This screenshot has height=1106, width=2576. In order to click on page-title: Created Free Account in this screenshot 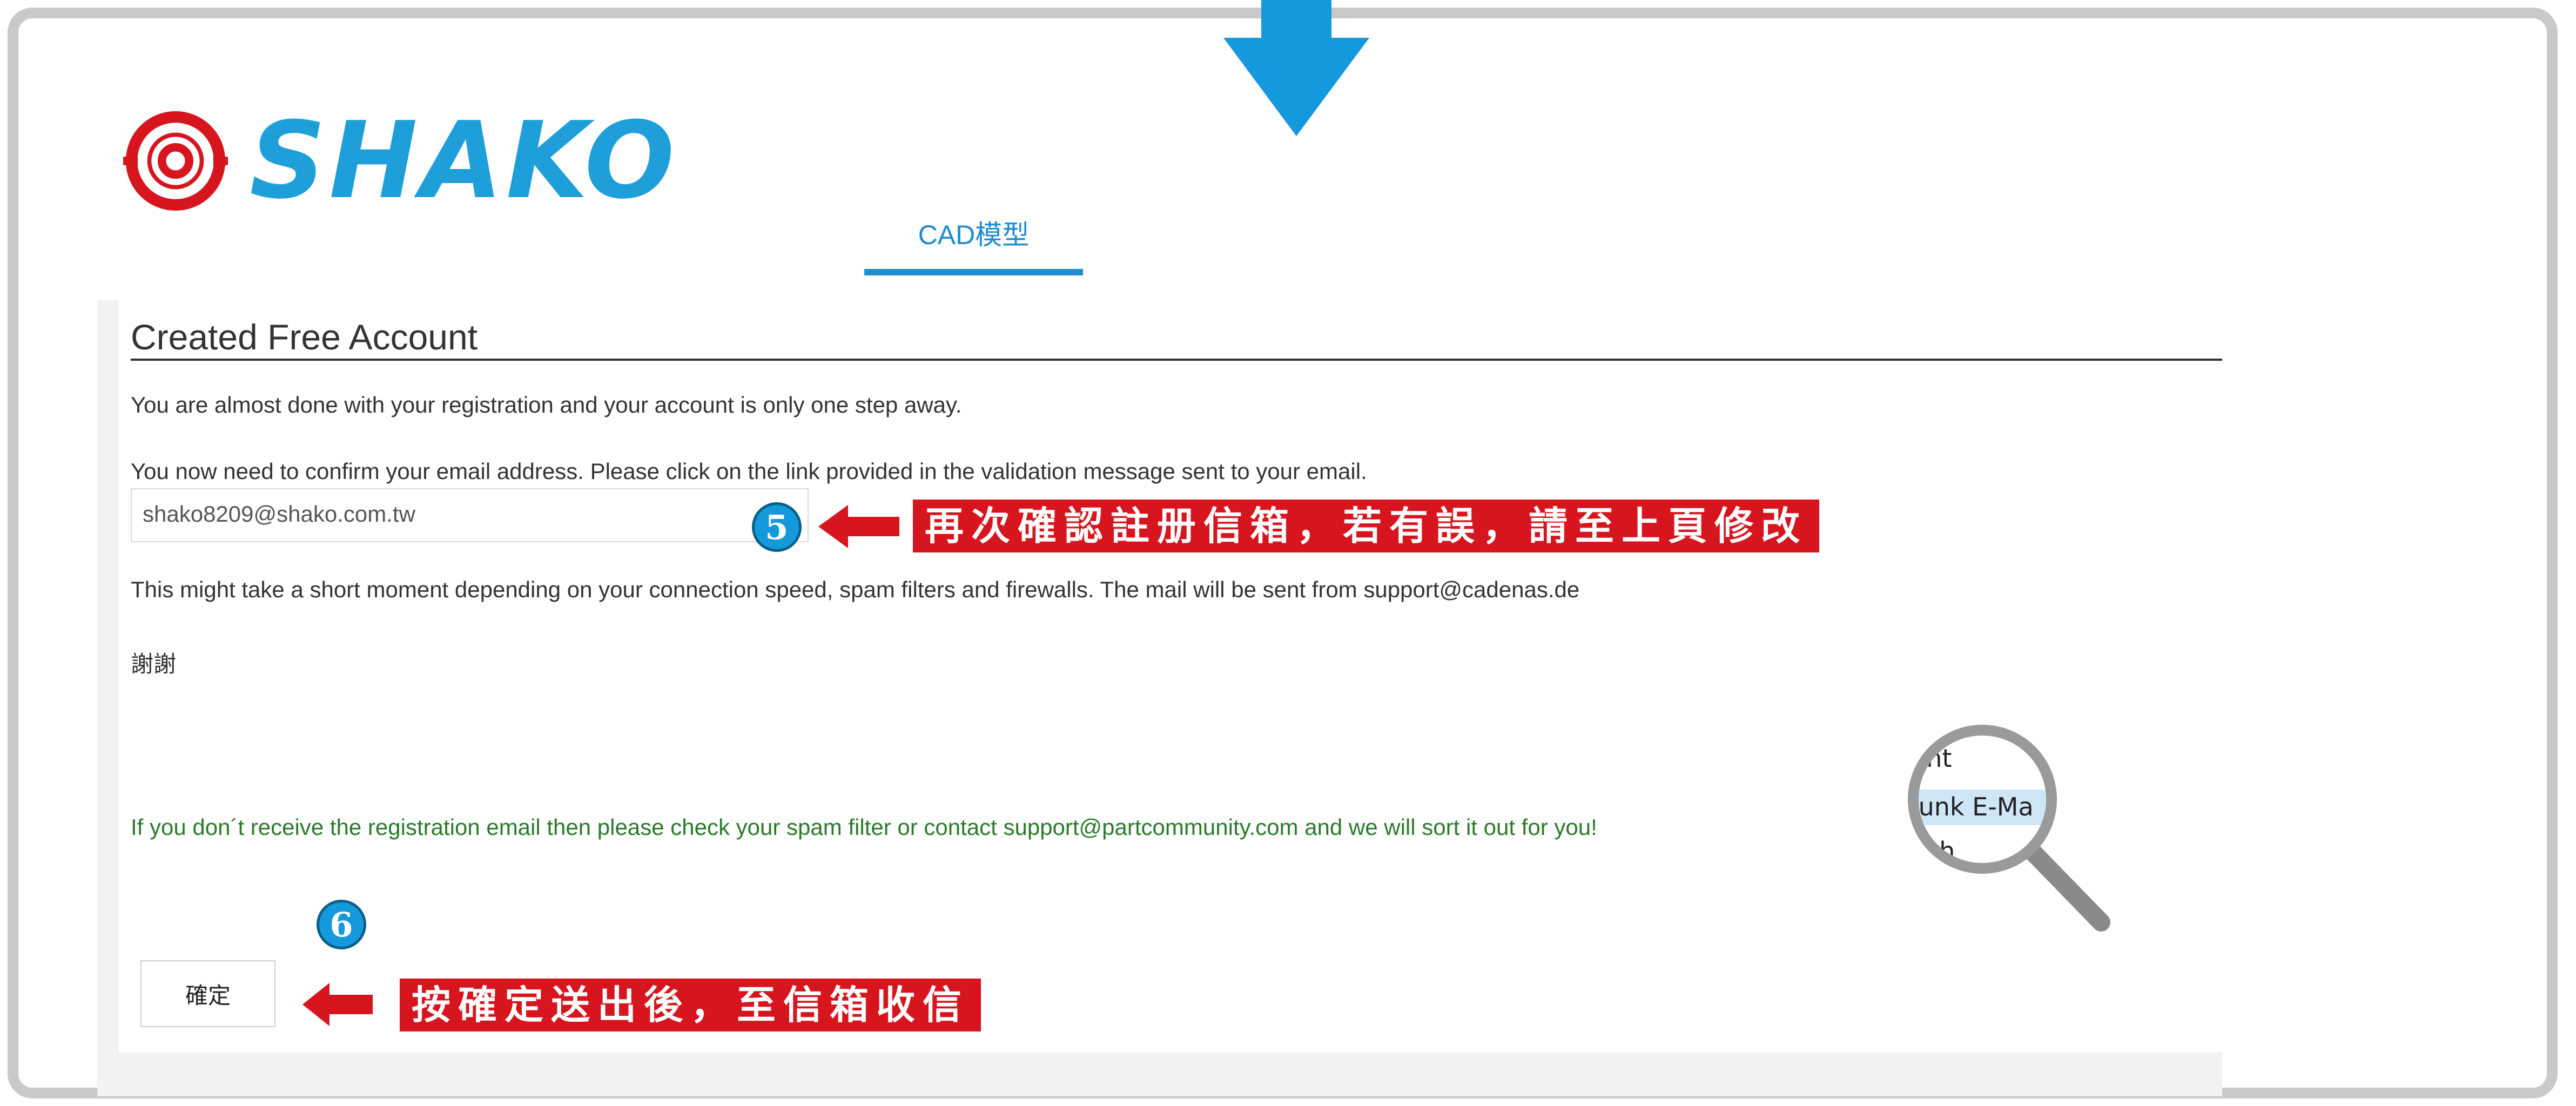, I will do `click(304, 337)`.